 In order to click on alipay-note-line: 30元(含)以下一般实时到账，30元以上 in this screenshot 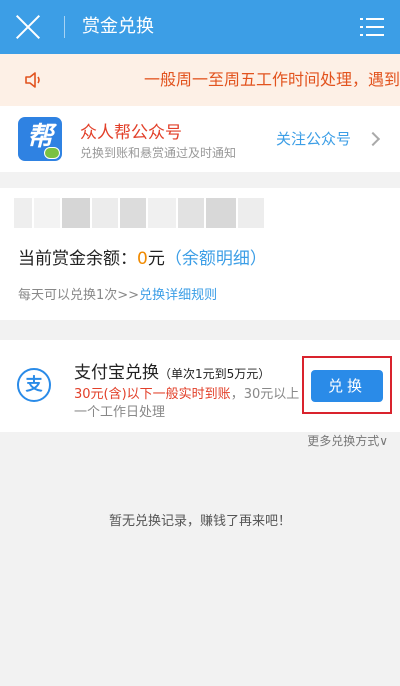, I will do `click(186, 392)`.